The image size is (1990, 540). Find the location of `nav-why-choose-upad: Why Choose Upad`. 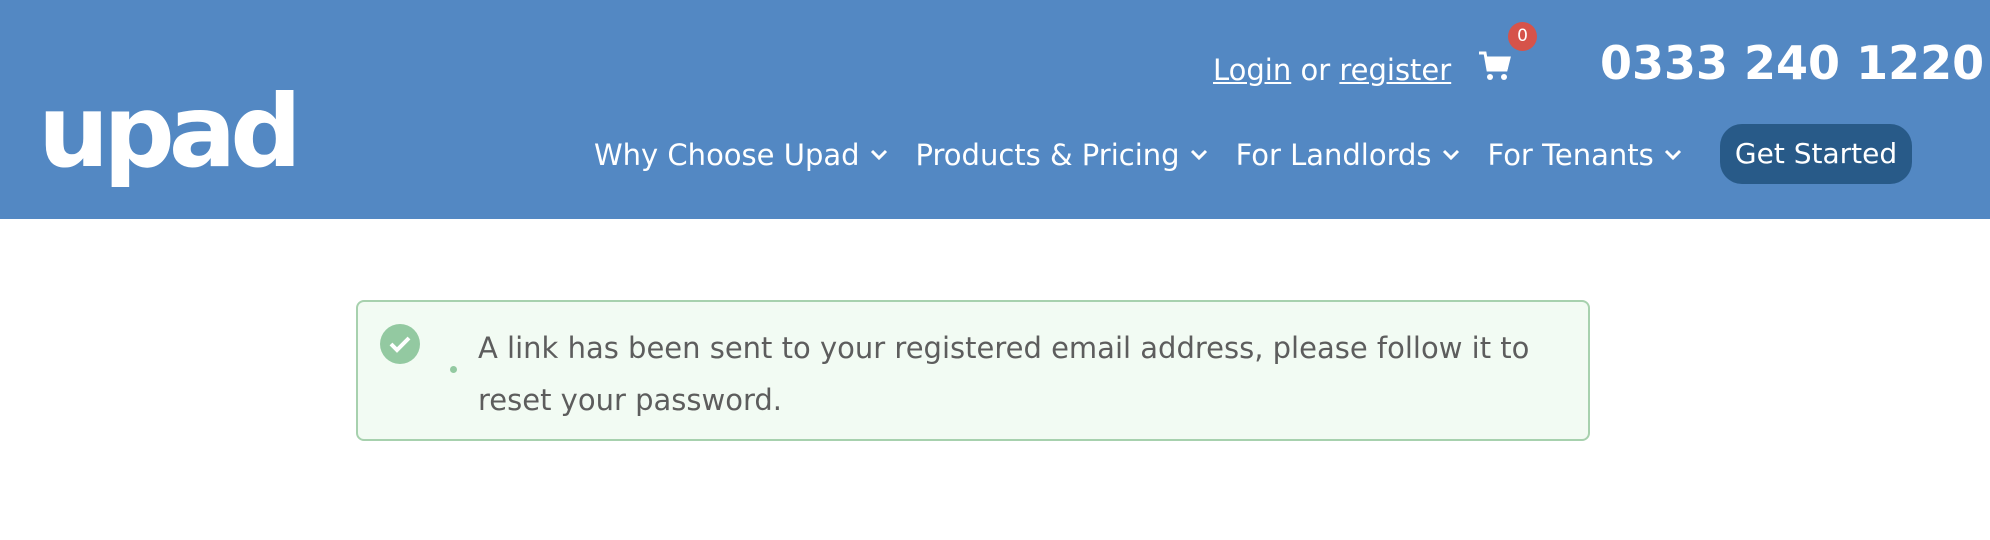

nav-why-choose-upad: Why Choose Upad is located at coordinates (741, 155).